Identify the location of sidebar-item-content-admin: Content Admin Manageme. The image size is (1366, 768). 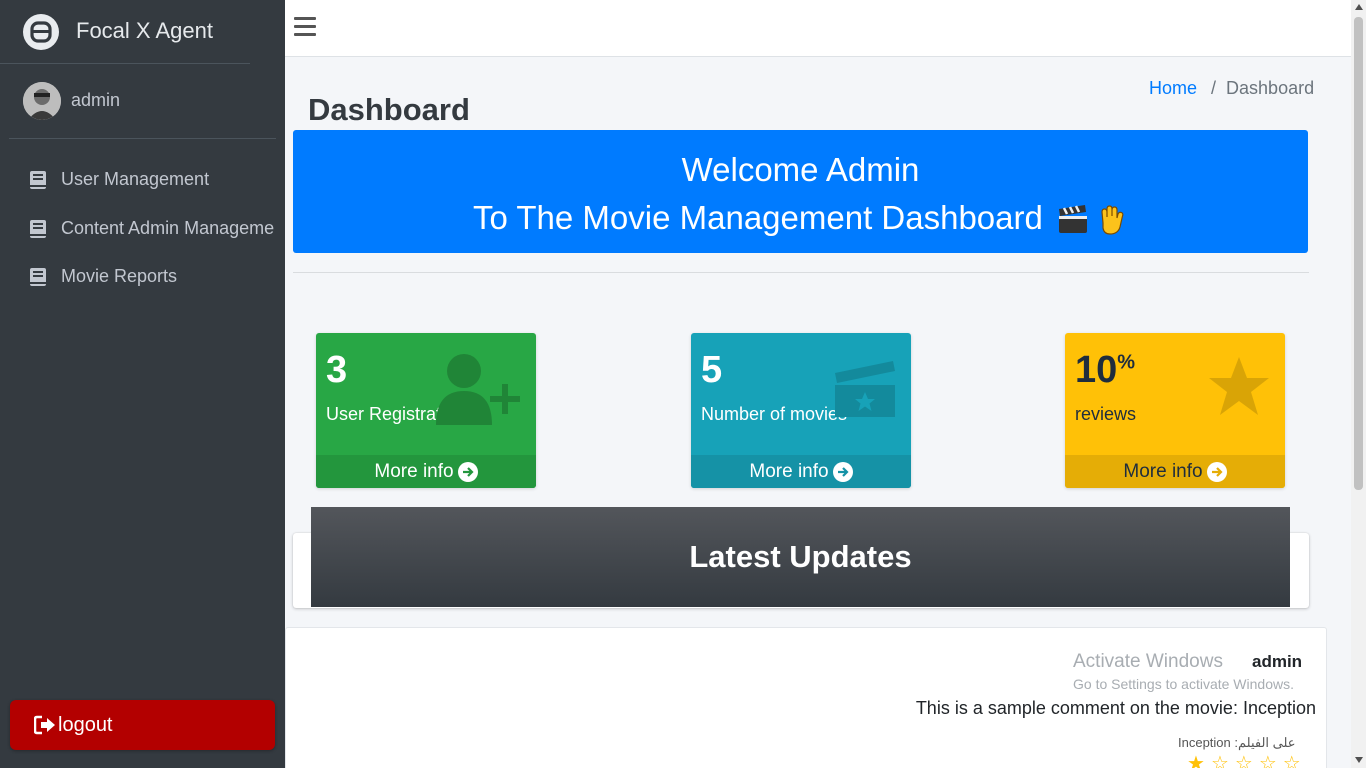
(142, 229).